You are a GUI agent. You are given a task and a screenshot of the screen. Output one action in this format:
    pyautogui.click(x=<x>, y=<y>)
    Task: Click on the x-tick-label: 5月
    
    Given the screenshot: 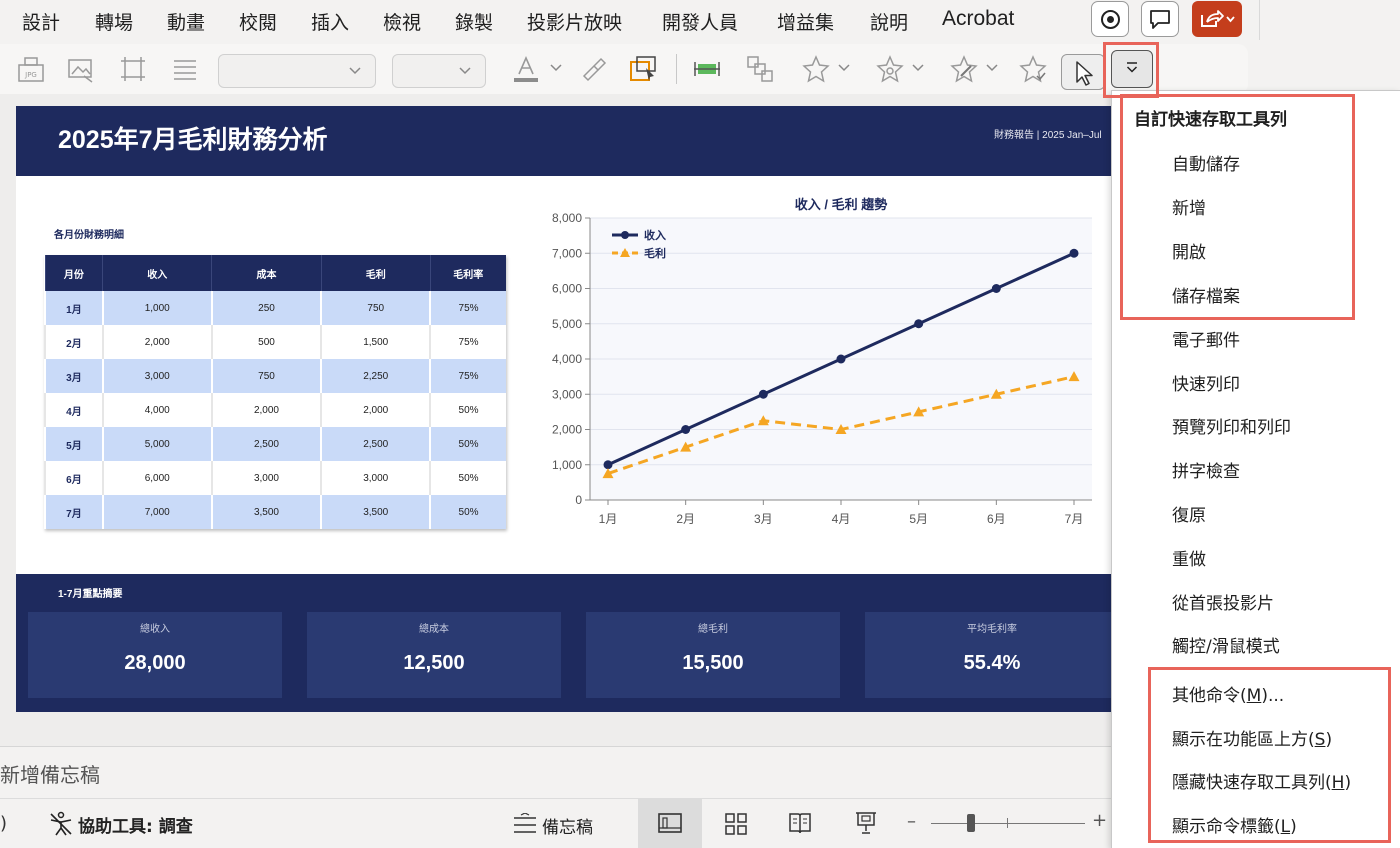 What is the action you would take?
    pyautogui.click(x=918, y=519)
    